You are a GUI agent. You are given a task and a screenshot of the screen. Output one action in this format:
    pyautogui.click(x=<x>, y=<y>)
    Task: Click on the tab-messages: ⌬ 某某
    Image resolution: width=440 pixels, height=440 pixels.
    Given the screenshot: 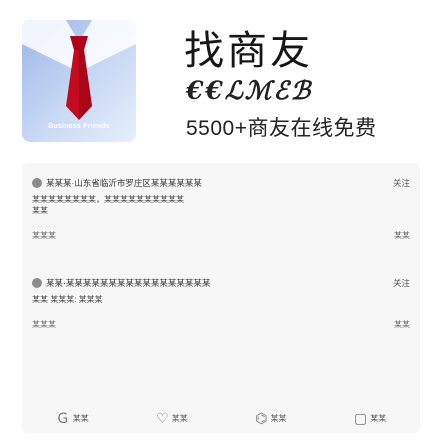 What is the action you would take?
    pyautogui.click(x=270, y=418)
    